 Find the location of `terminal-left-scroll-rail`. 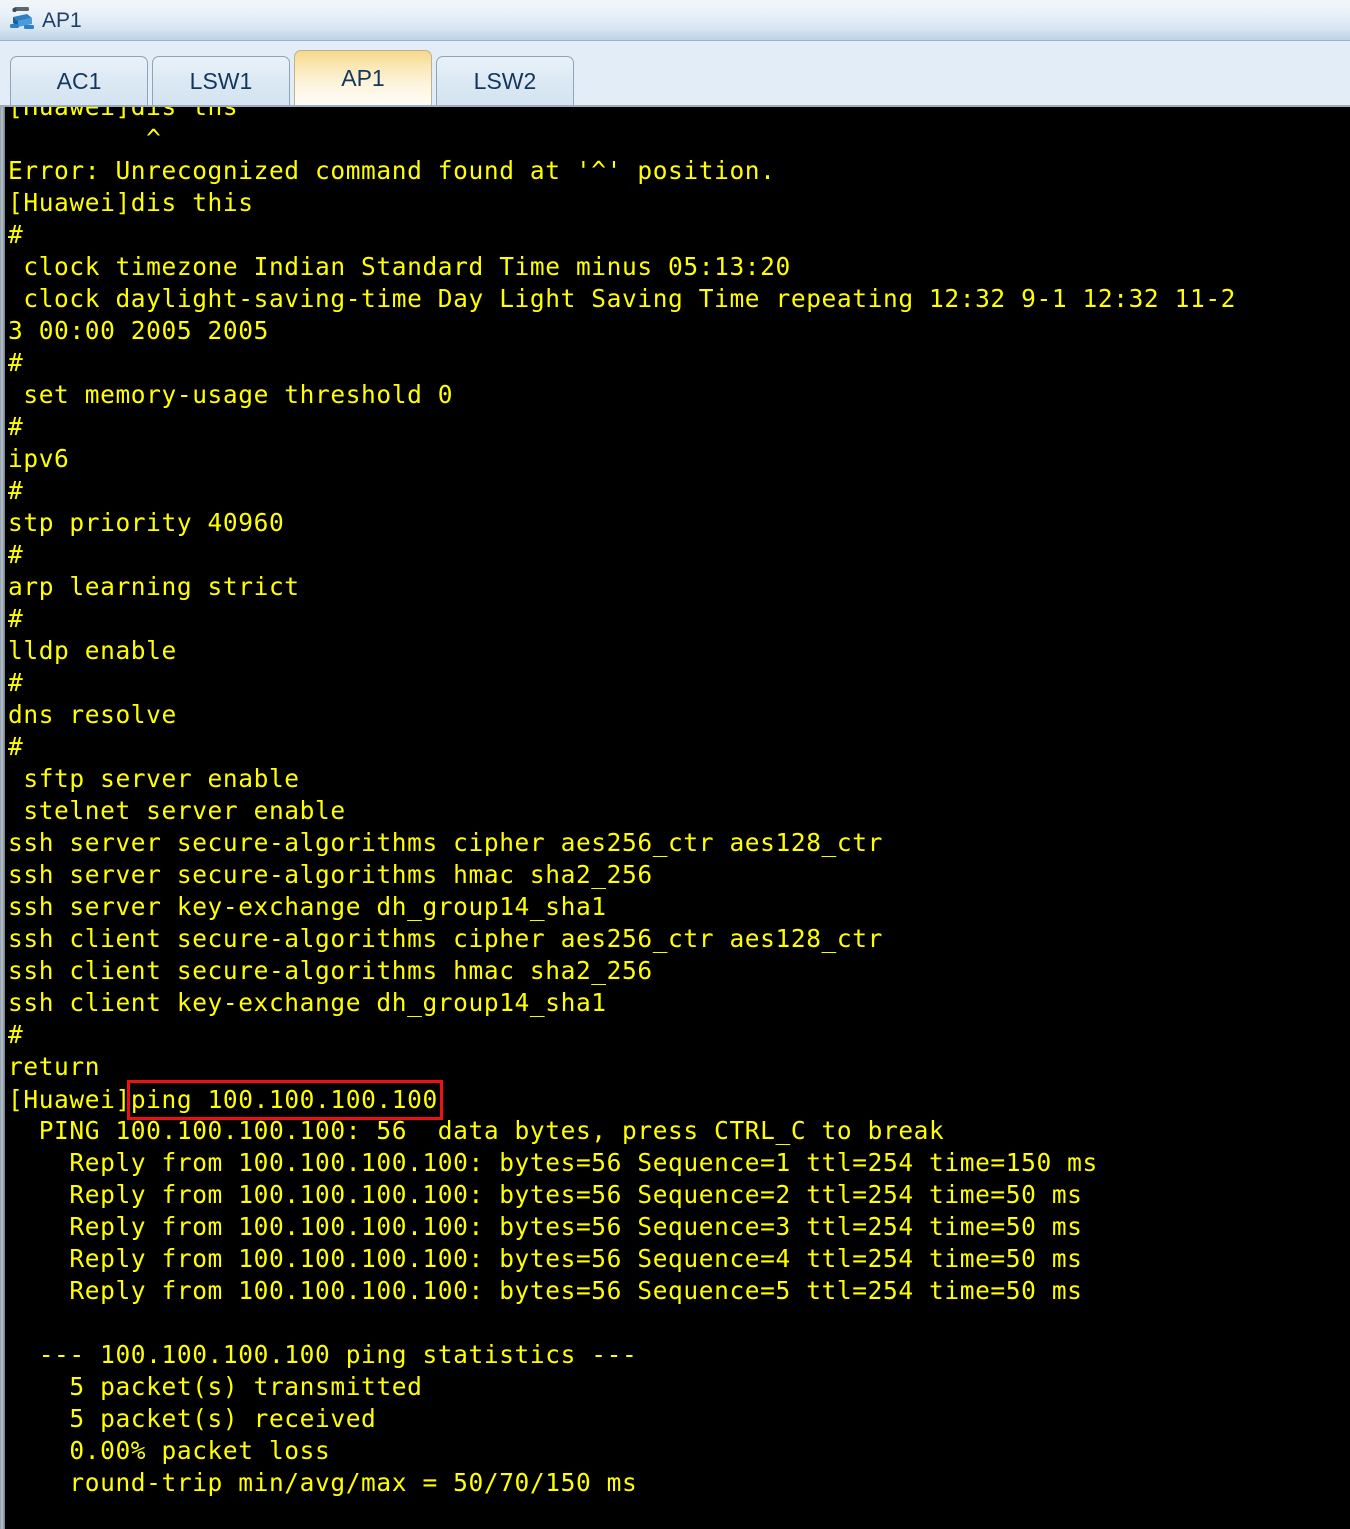

terminal-left-scroll-rail is located at coordinates (2, 818).